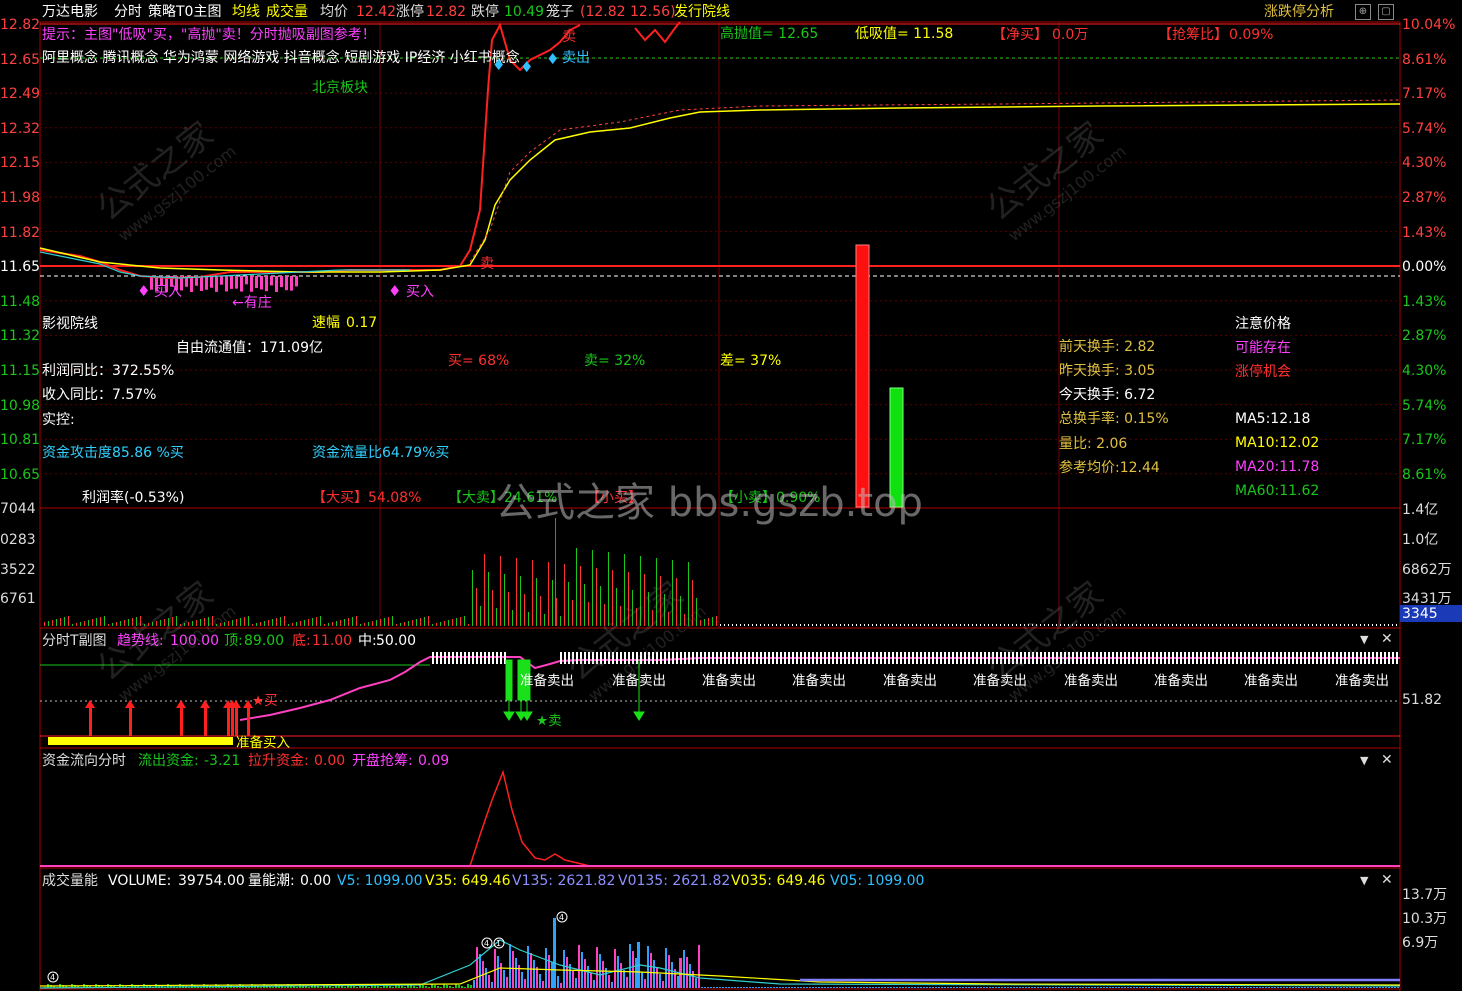 This screenshot has width=1462, height=991. What do you see at coordinates (20, 336) in the screenshot?
I see `price-tick: 11.32` at bounding box center [20, 336].